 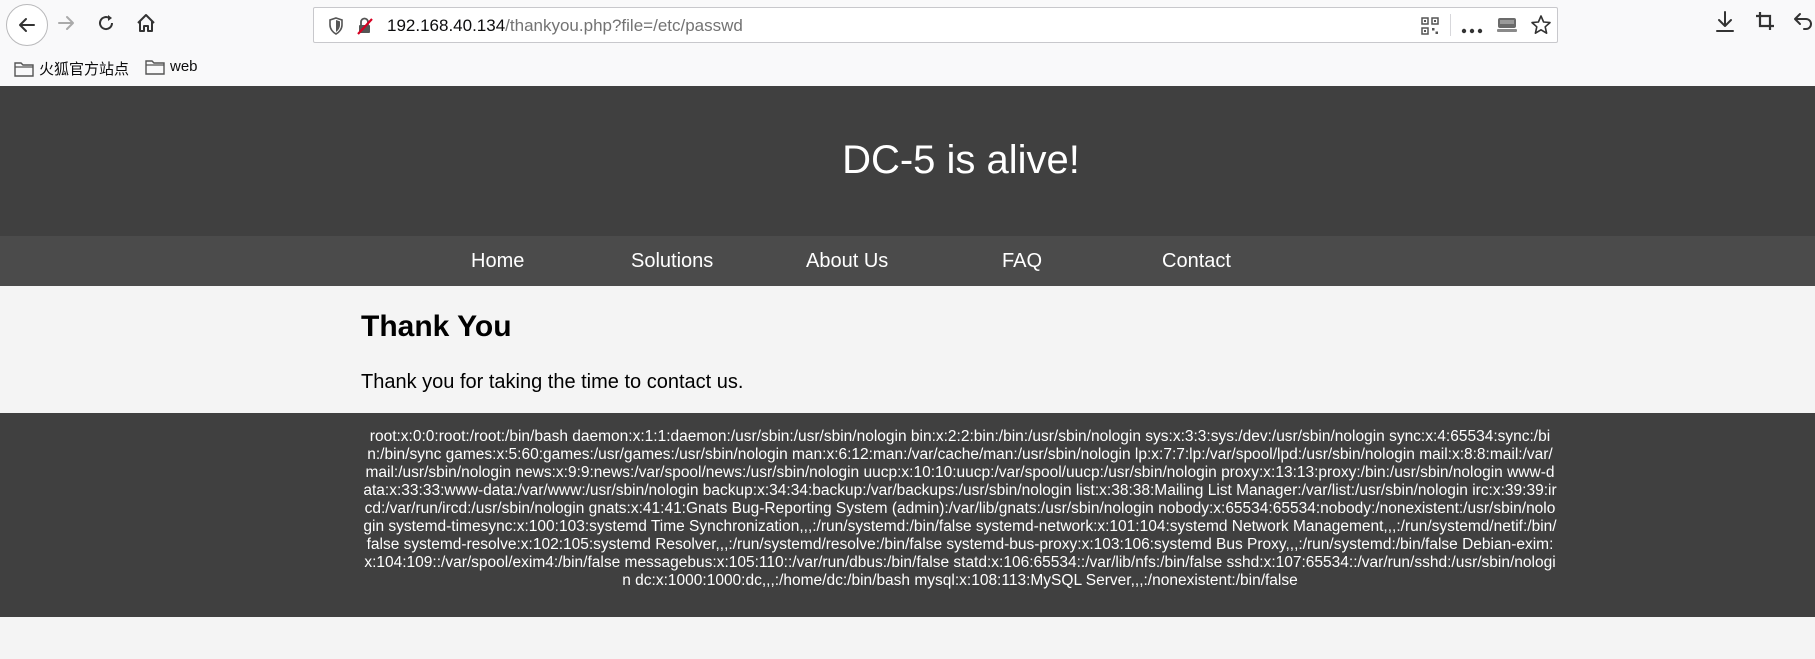 What do you see at coordinates (1450, 25) in the screenshot?
I see `url-divider` at bounding box center [1450, 25].